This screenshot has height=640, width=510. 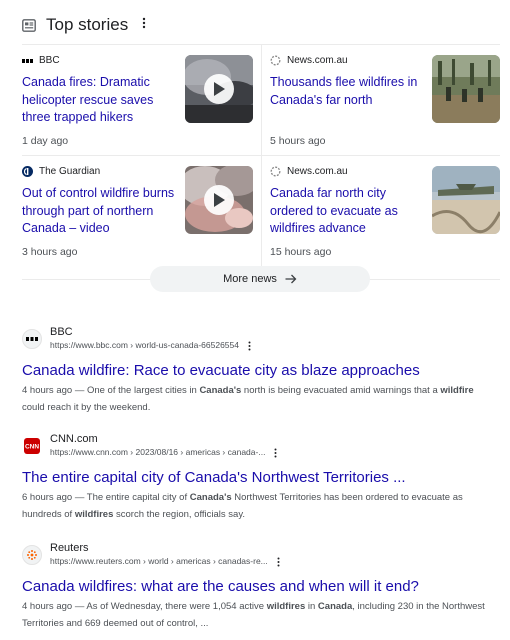 I want to click on story-source: BBC, so click(x=41, y=60).